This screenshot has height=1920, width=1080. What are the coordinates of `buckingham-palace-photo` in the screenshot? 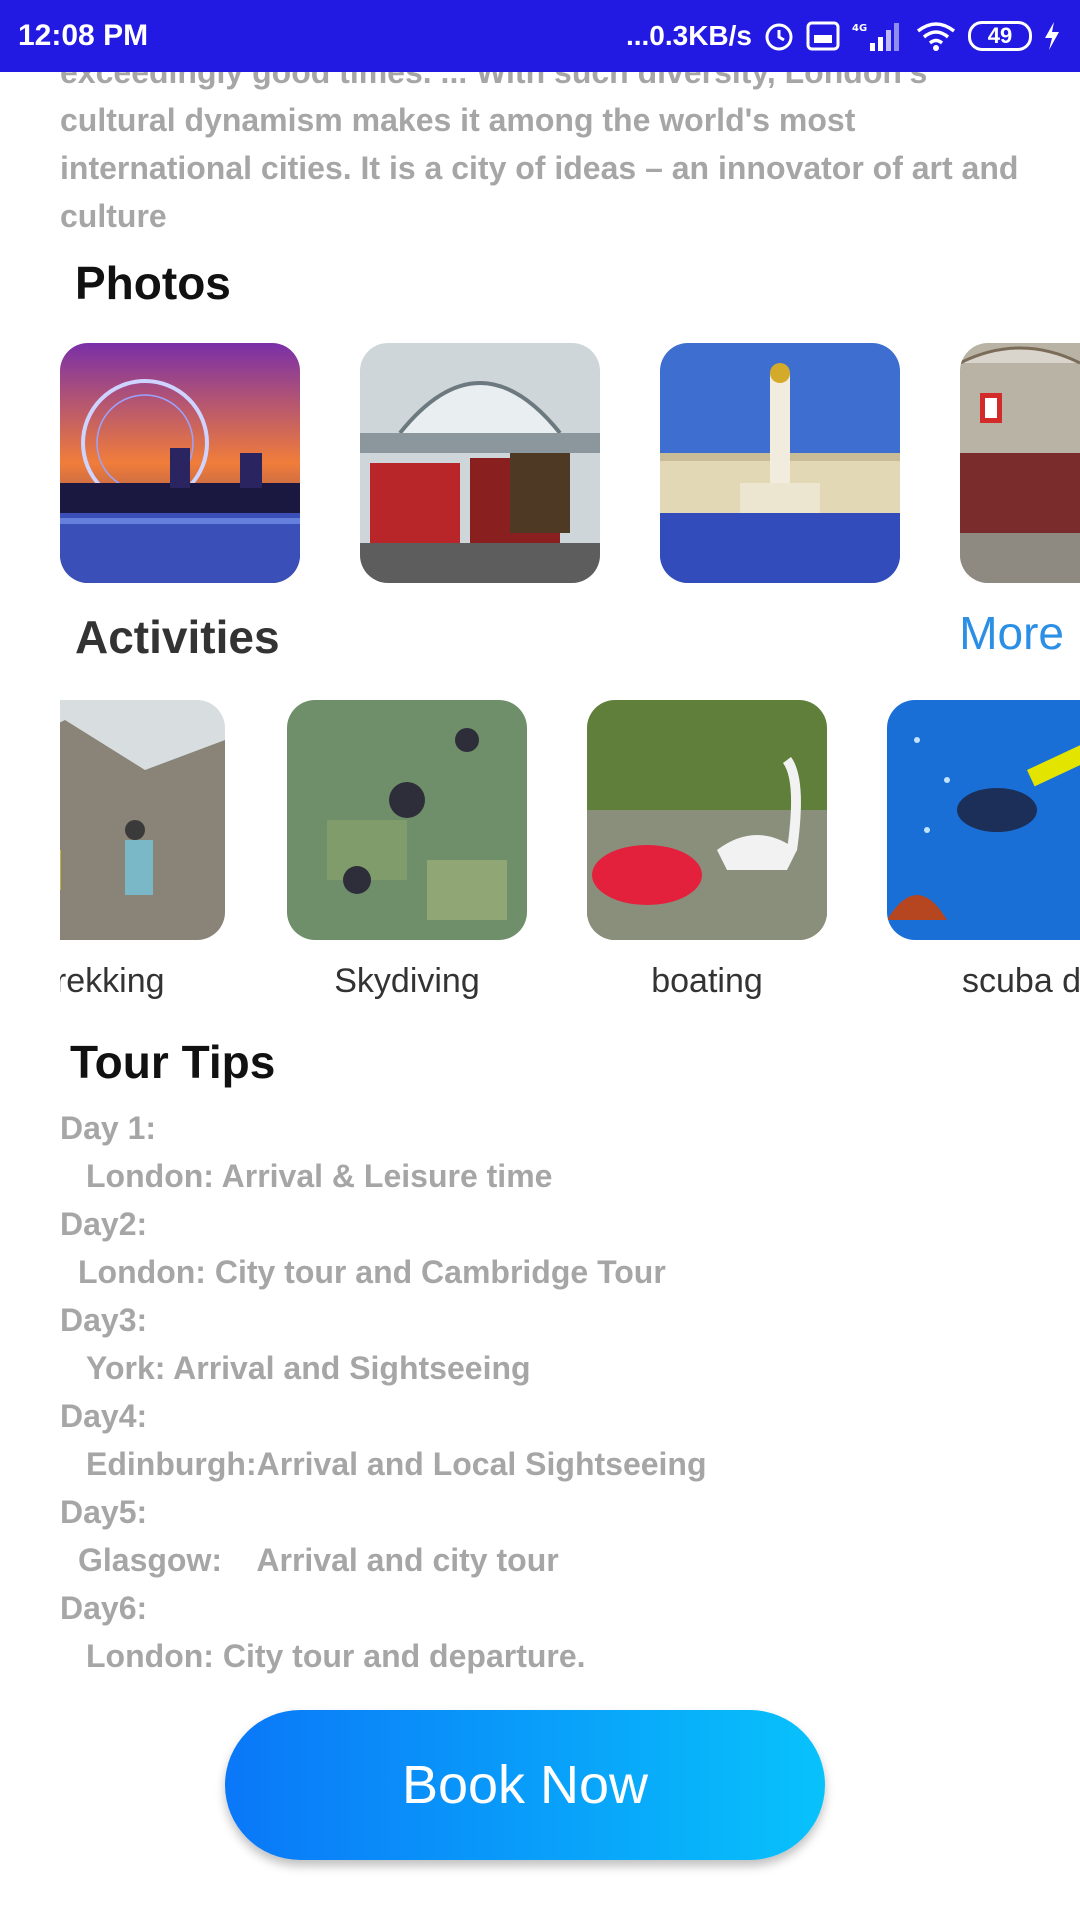 It's located at (780, 463).